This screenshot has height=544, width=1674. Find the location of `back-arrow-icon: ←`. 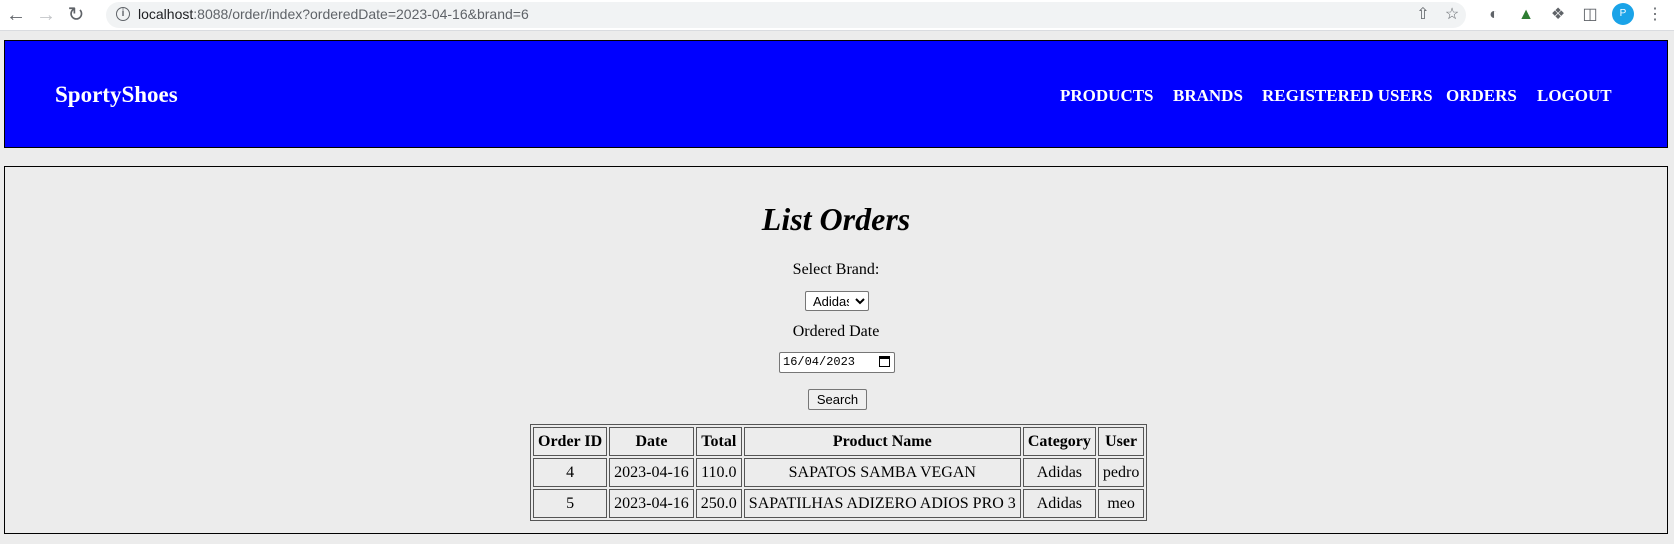

back-arrow-icon: ← is located at coordinates (16, 15).